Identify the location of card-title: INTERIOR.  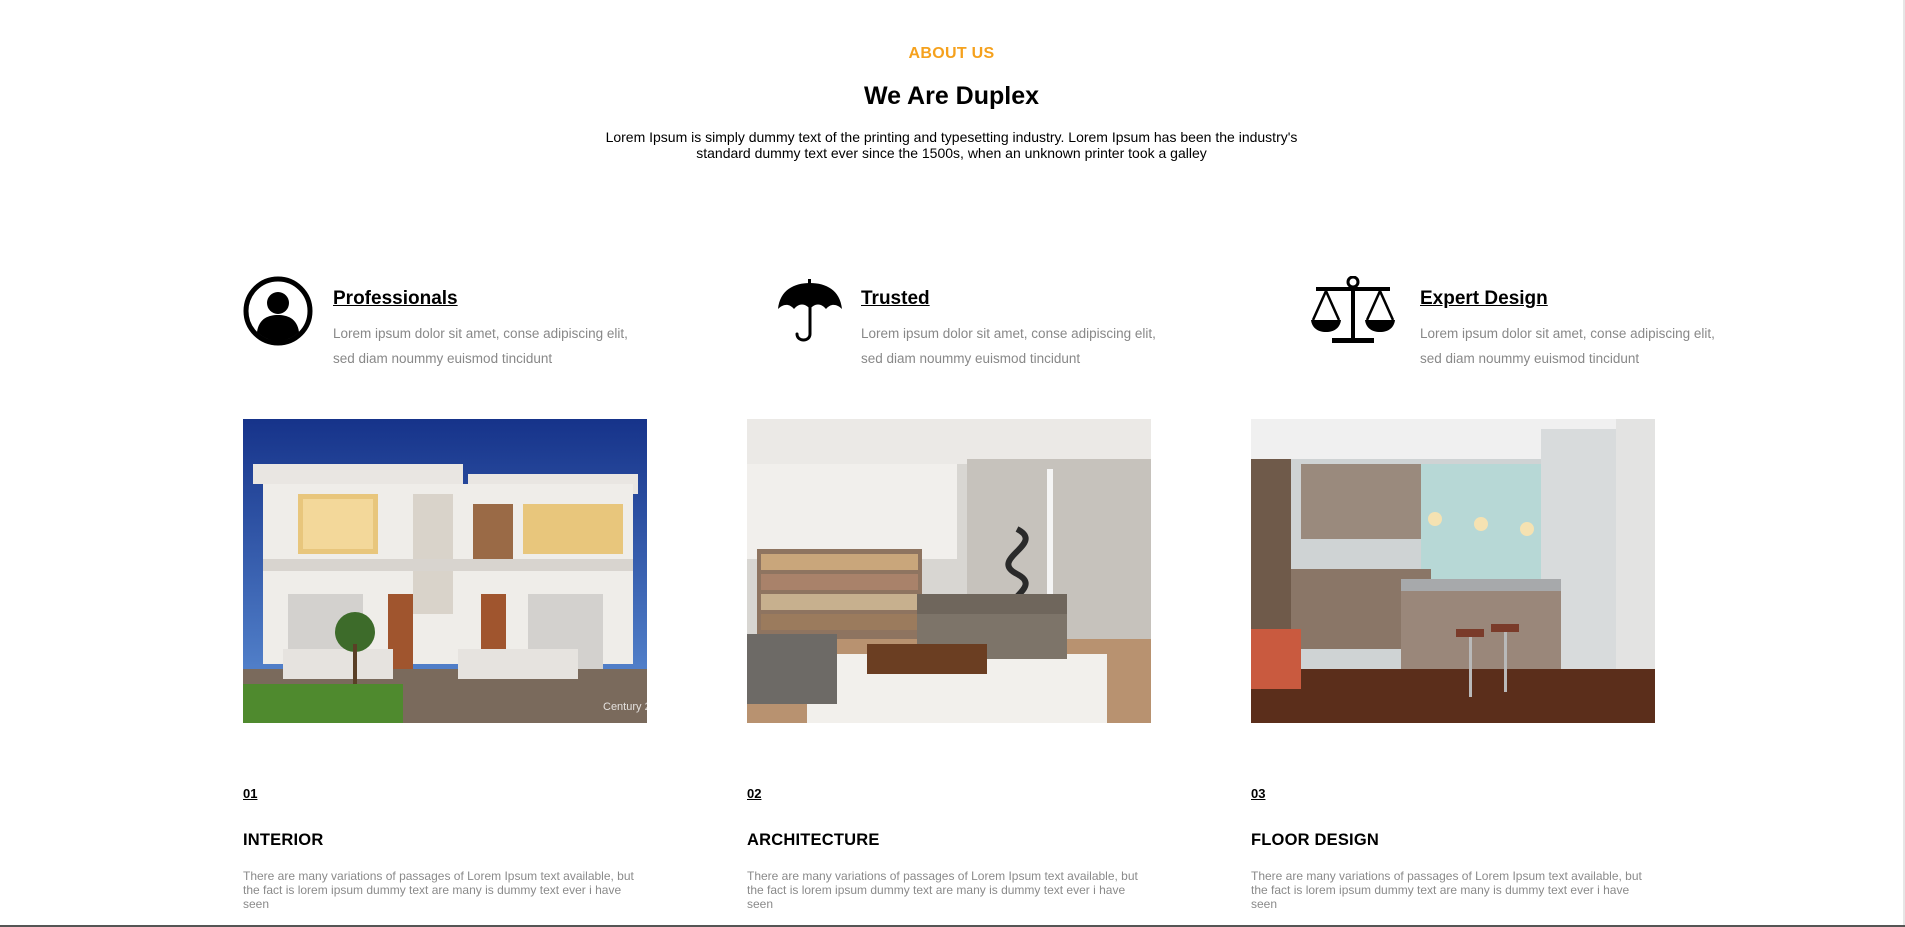
(283, 840).